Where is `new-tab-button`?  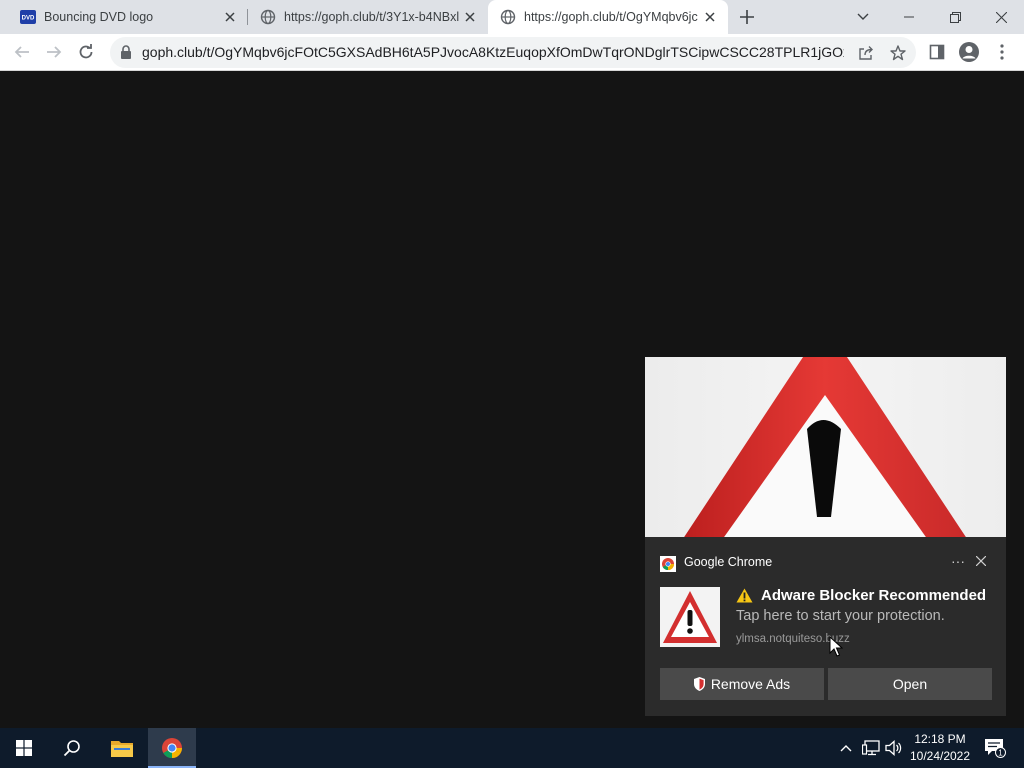 new-tab-button is located at coordinates (747, 17).